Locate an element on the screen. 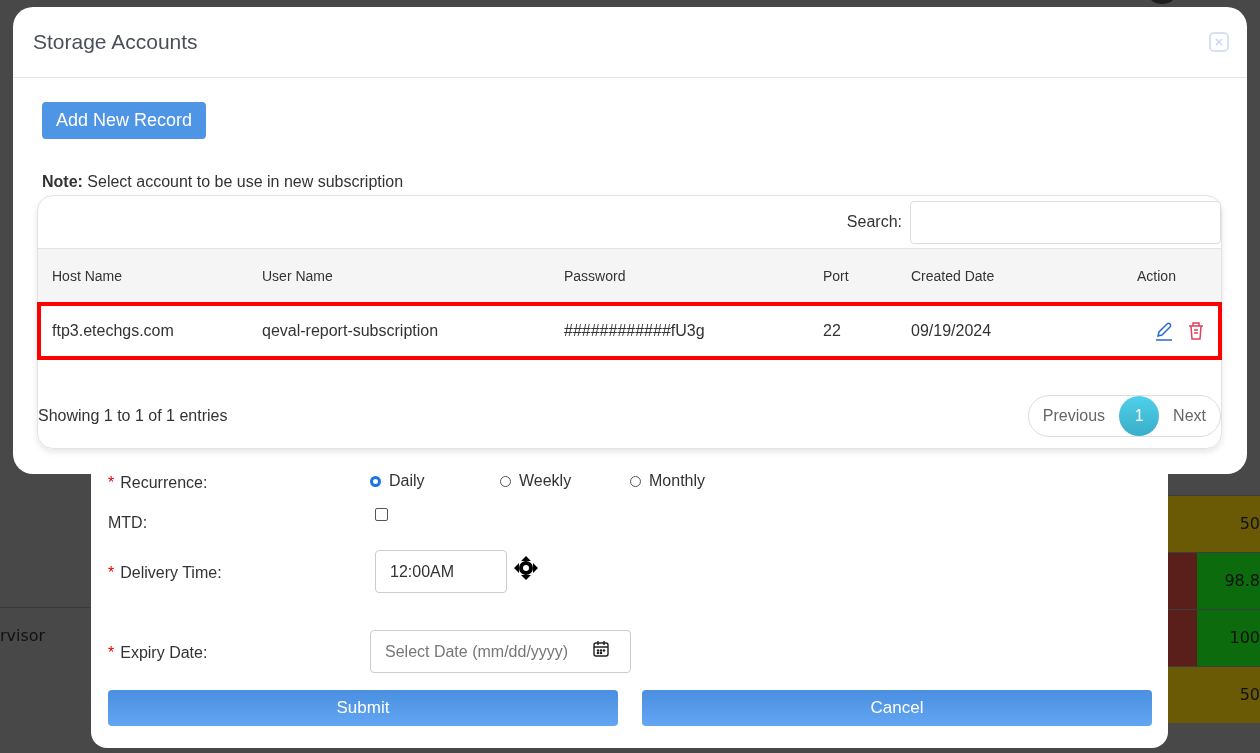  column-header: Created Date is located at coordinates (1001, 275).